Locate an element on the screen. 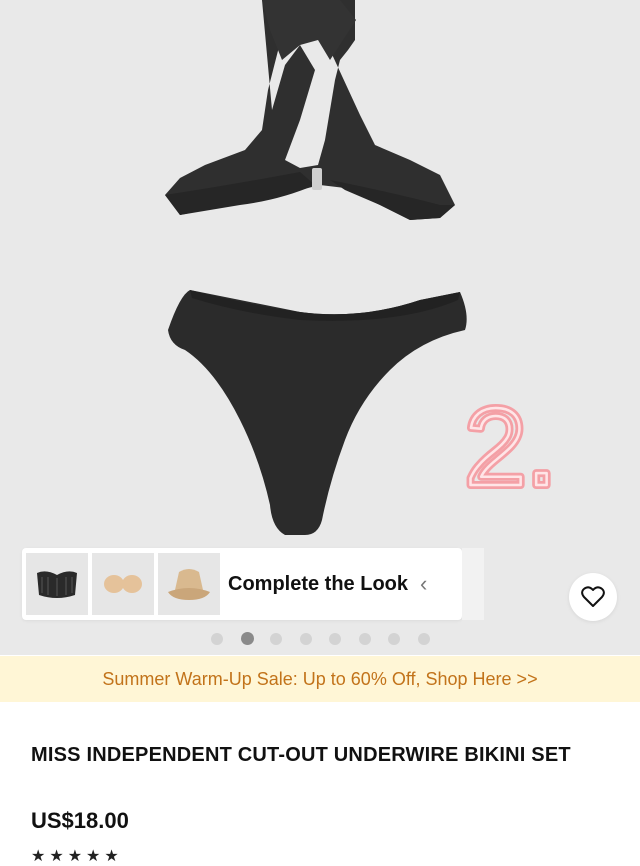  carousel-indicator is located at coordinates (320, 639).